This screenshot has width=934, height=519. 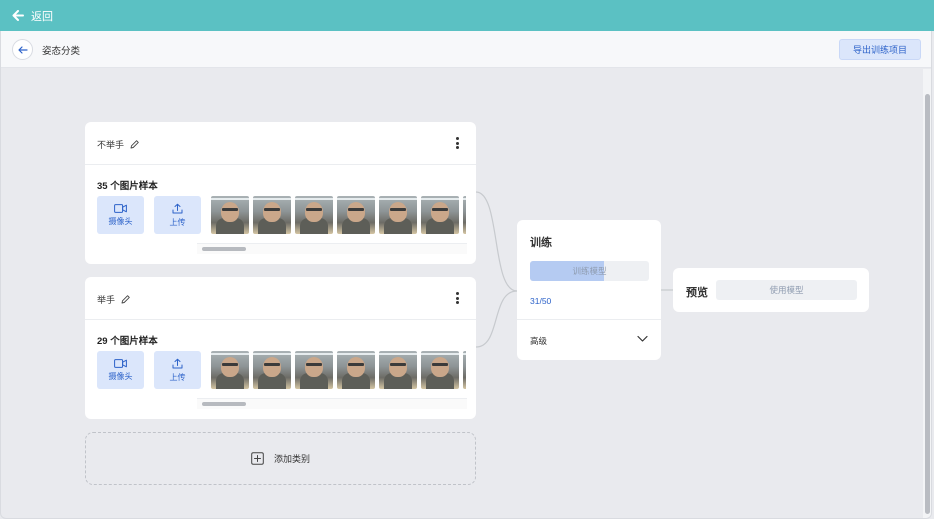 What do you see at coordinates (642, 338) in the screenshot?
I see `chevron-down-icon` at bounding box center [642, 338].